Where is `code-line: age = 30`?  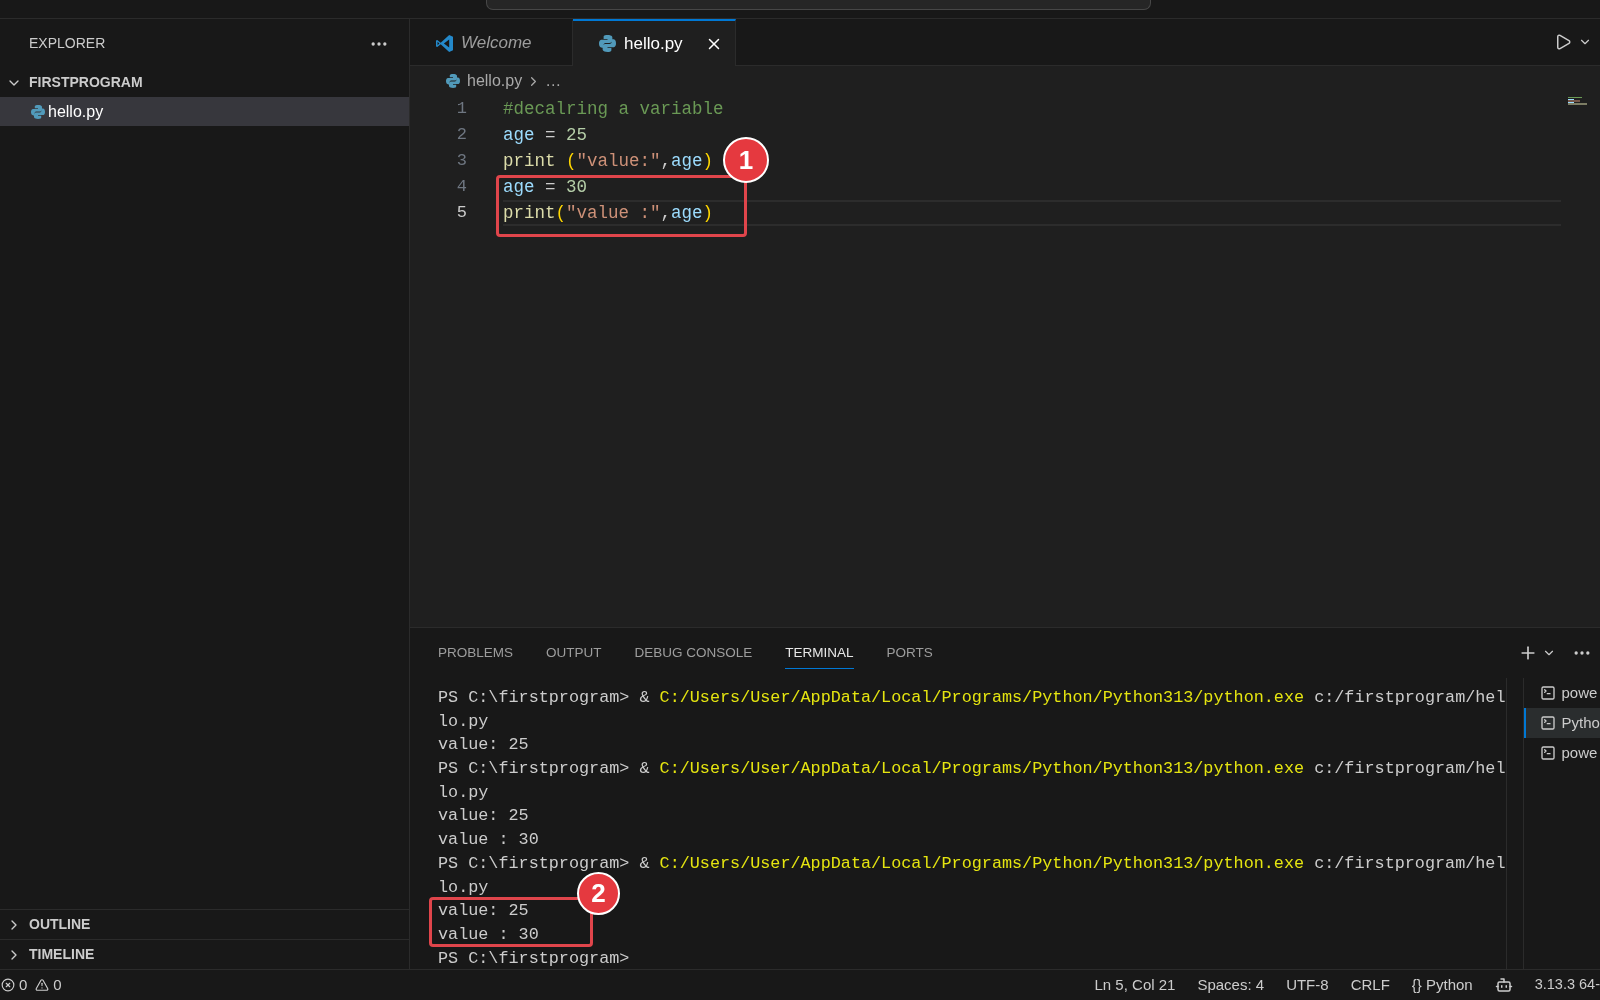 code-line: age = 30 is located at coordinates (545, 187).